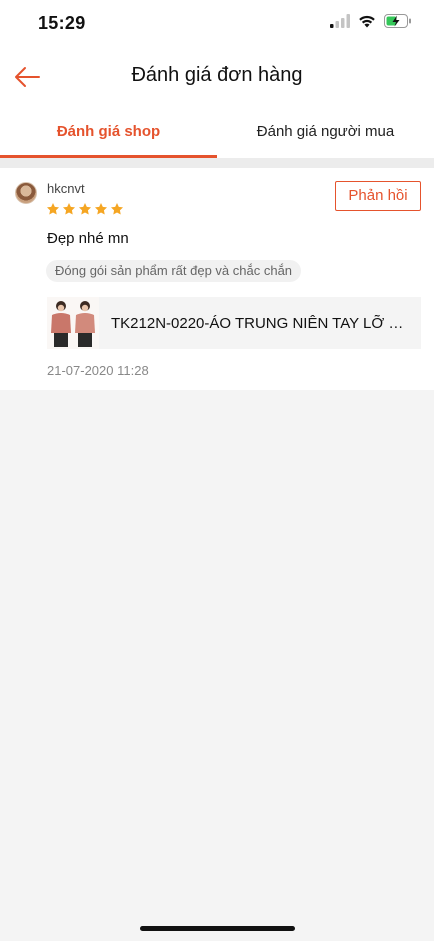 This screenshot has height=941, width=434. What do you see at coordinates (73, 323) in the screenshot?
I see `product-thumbnail` at bounding box center [73, 323].